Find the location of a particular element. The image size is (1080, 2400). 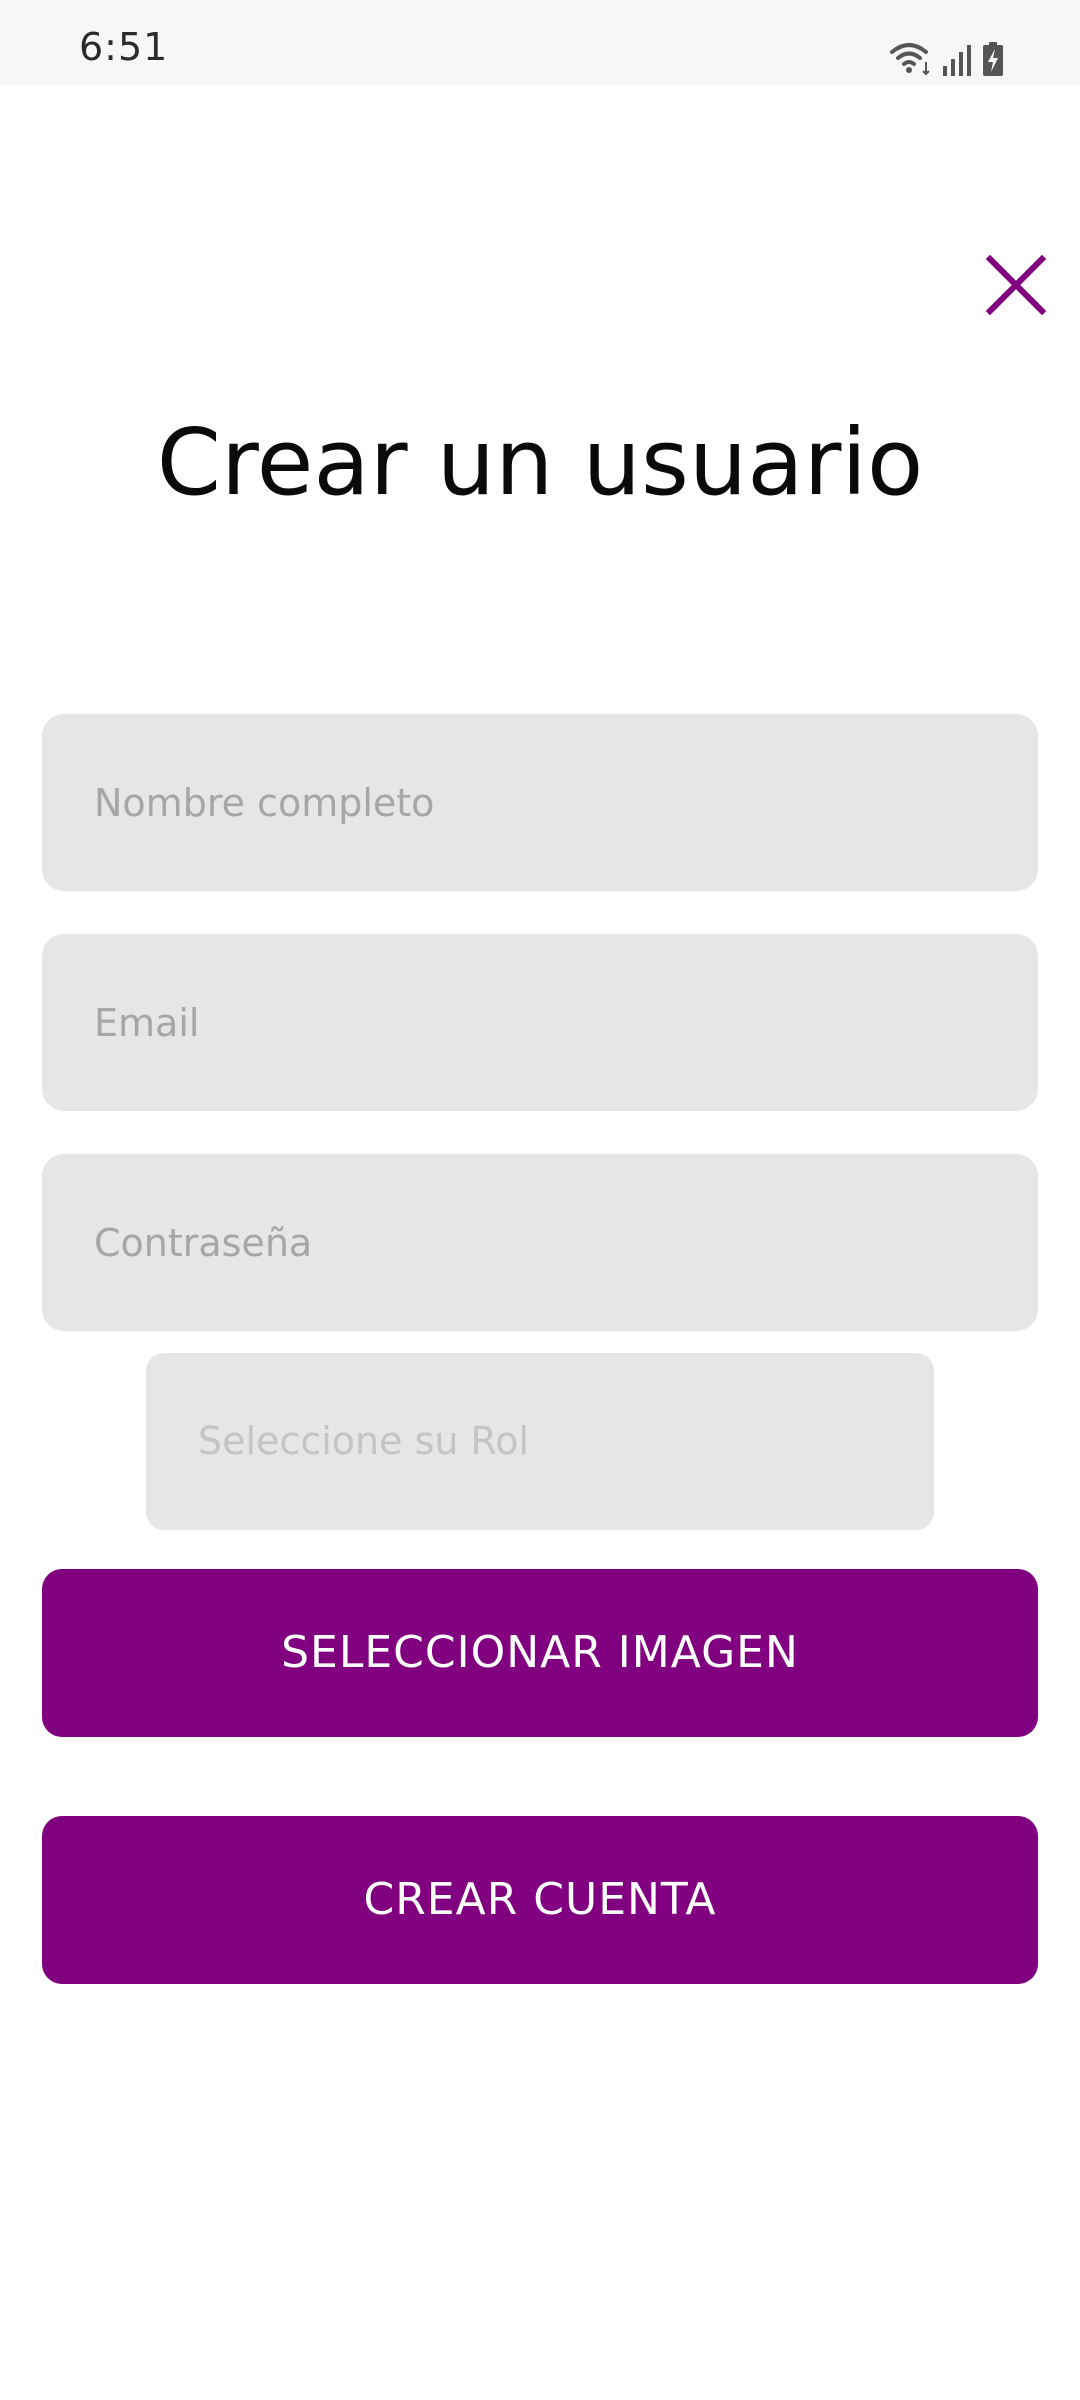

select-image-button: SELECCIONAR IMAGEN is located at coordinates (540, 1653).